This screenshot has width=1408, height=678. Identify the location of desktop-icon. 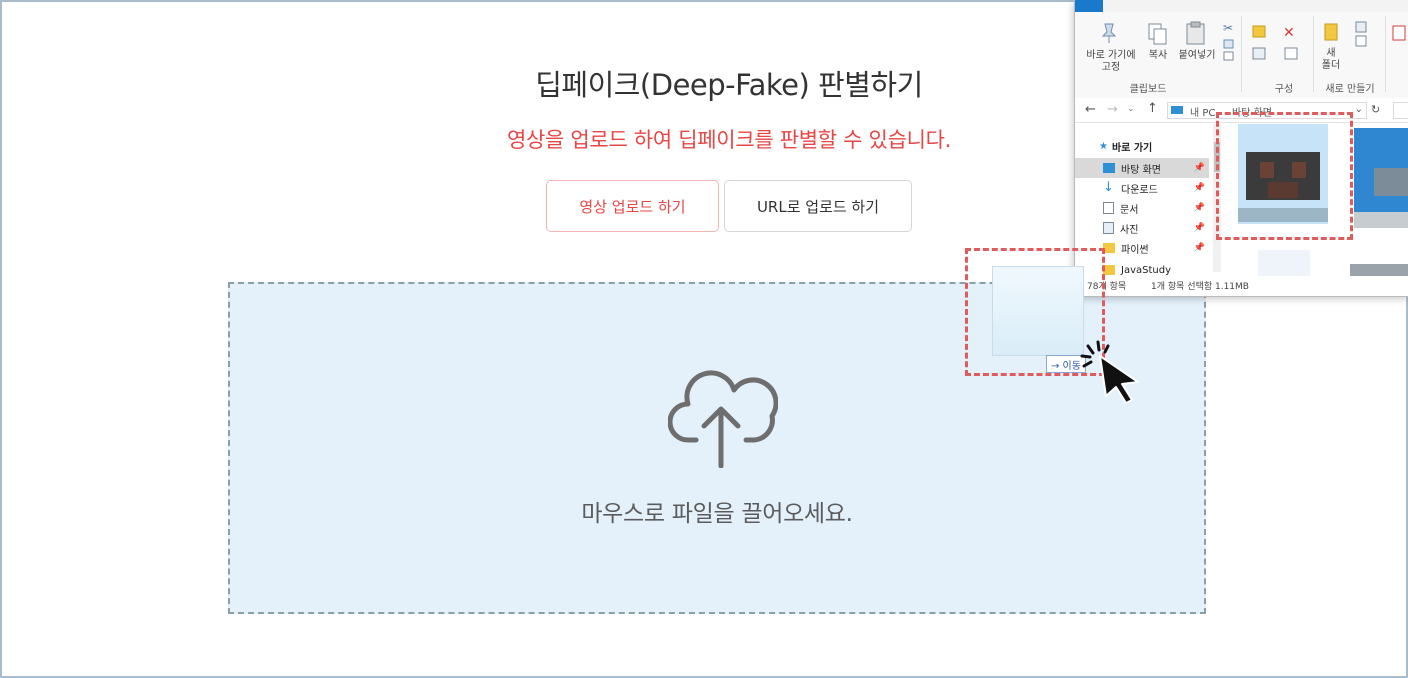
(1109, 168).